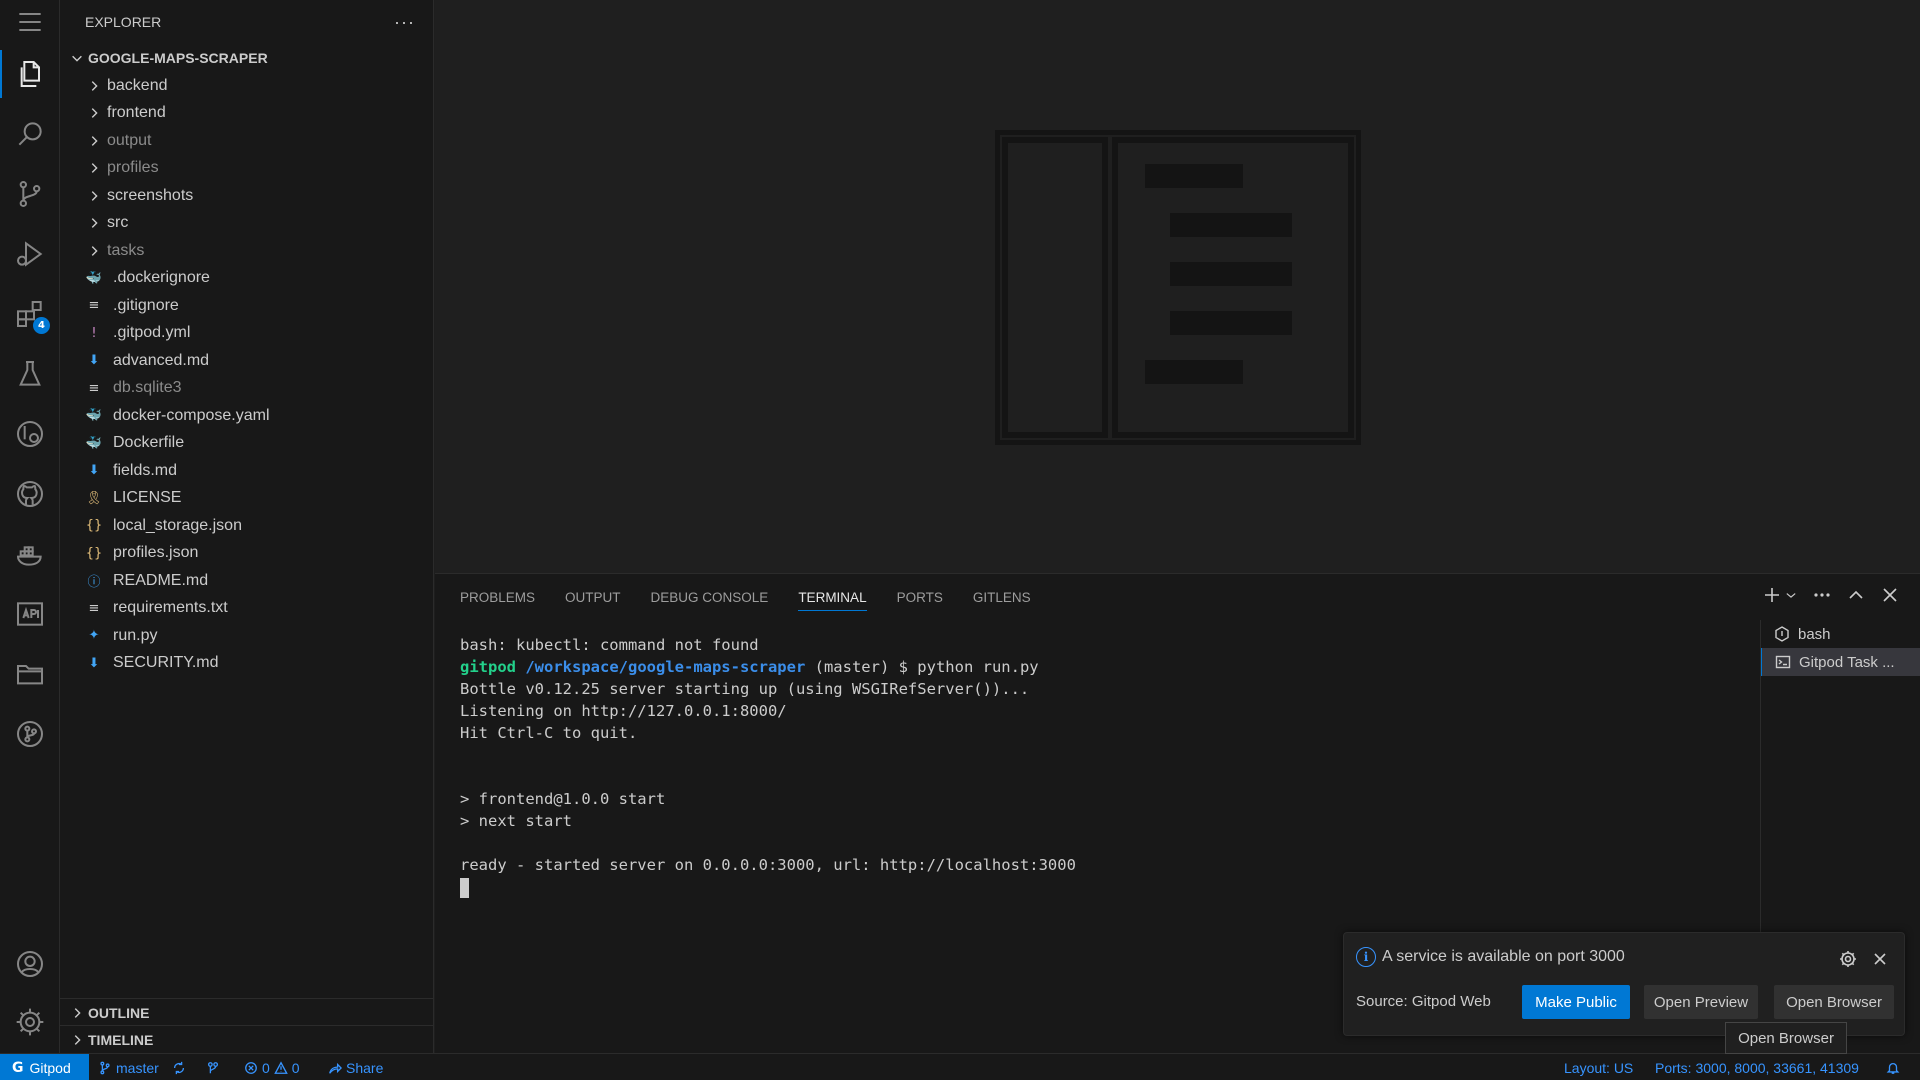 The image size is (1920, 1080). Describe the element at coordinates (1893, 1067) in the screenshot. I see `notifications-bell-icon` at that location.